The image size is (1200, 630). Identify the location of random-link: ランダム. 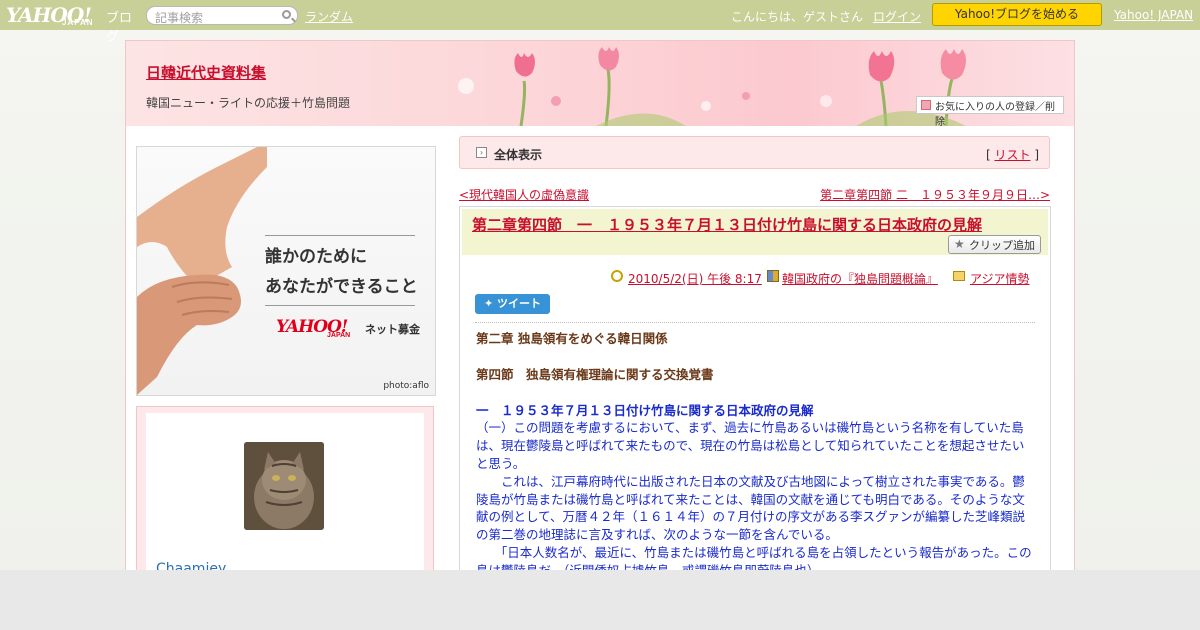
(329, 16).